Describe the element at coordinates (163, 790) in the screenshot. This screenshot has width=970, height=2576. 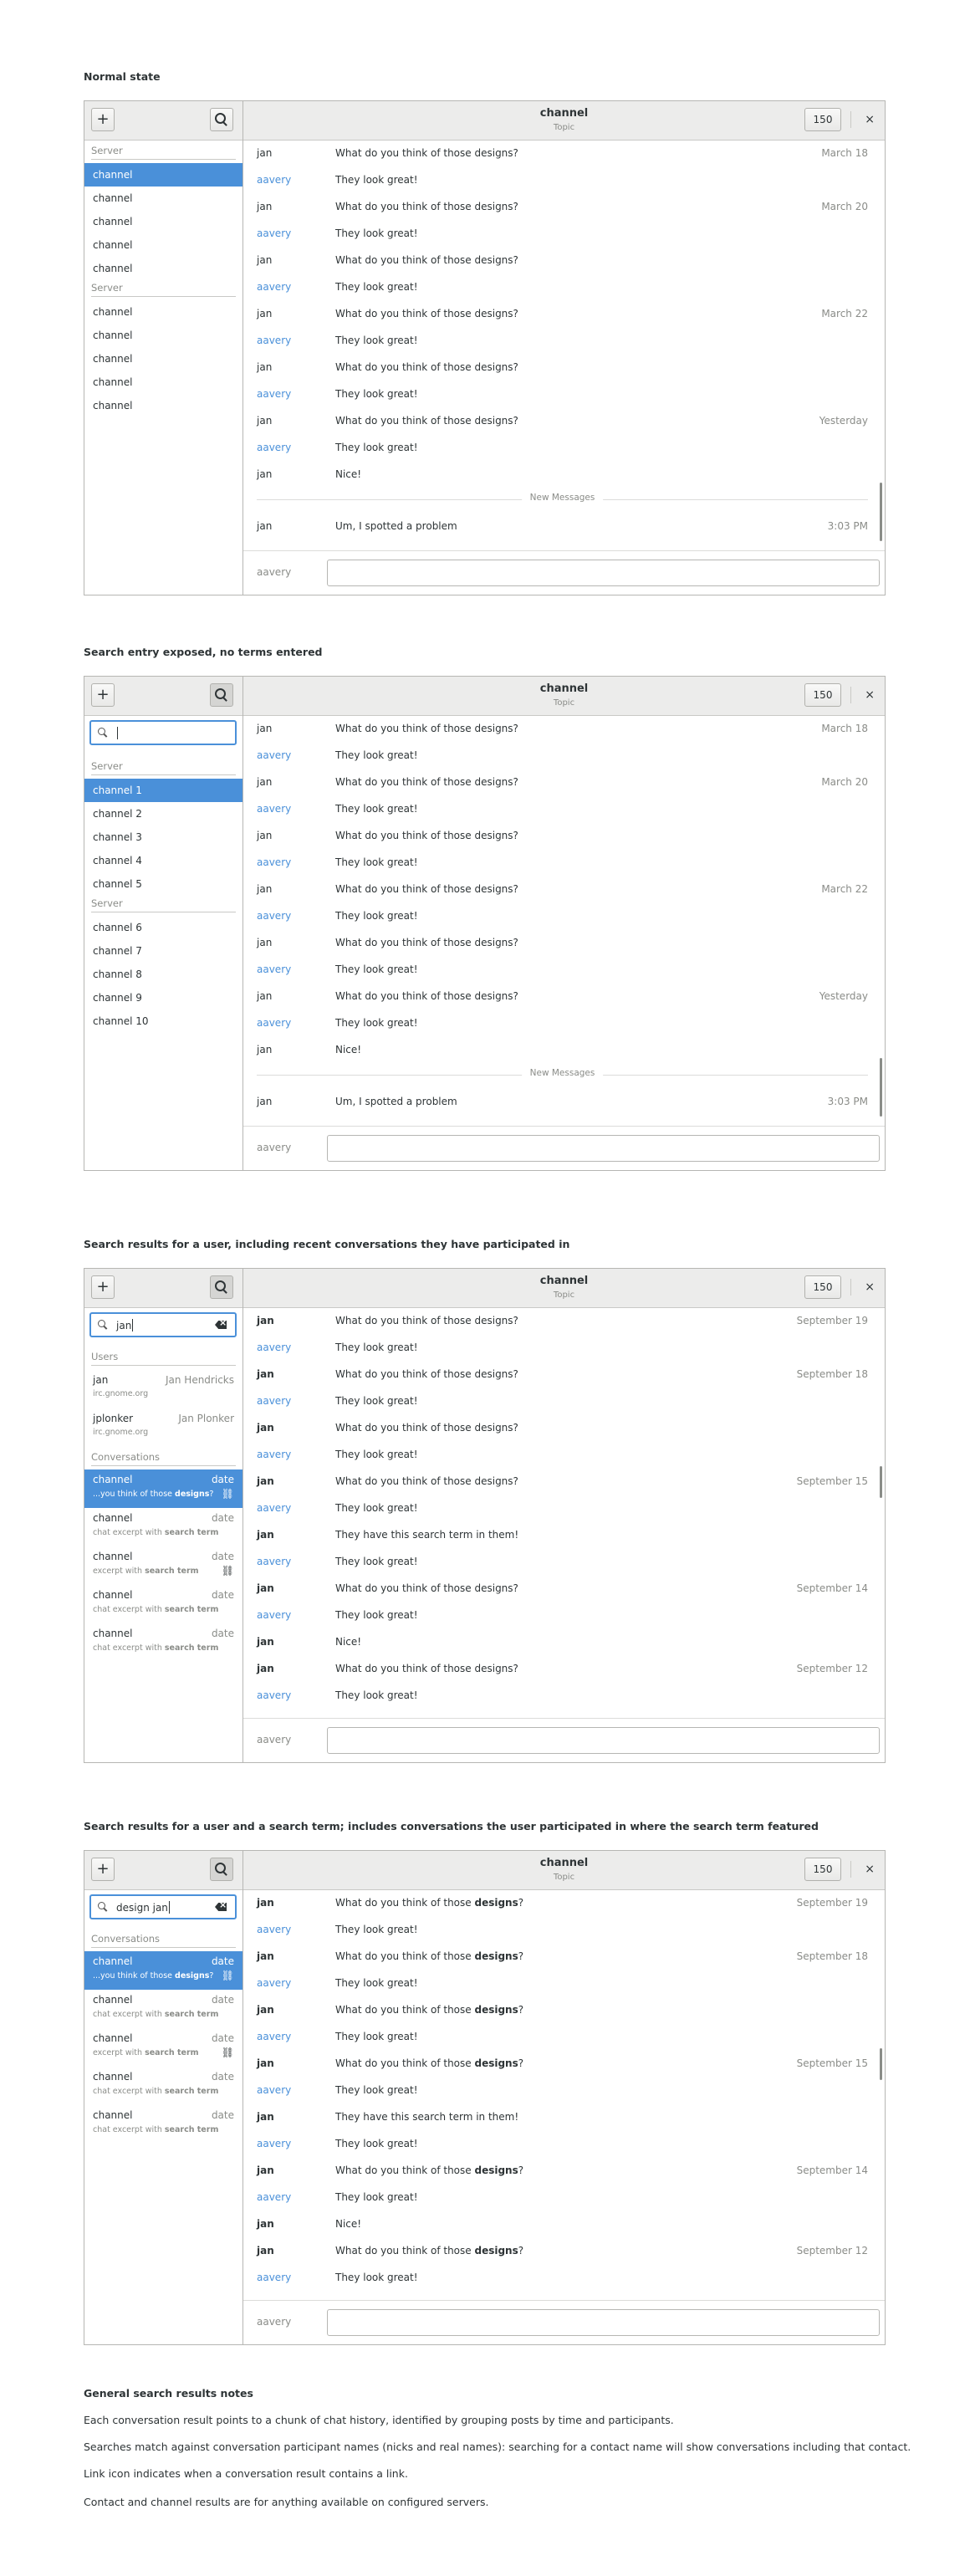
I see `channel-item: channel 1` at that location.